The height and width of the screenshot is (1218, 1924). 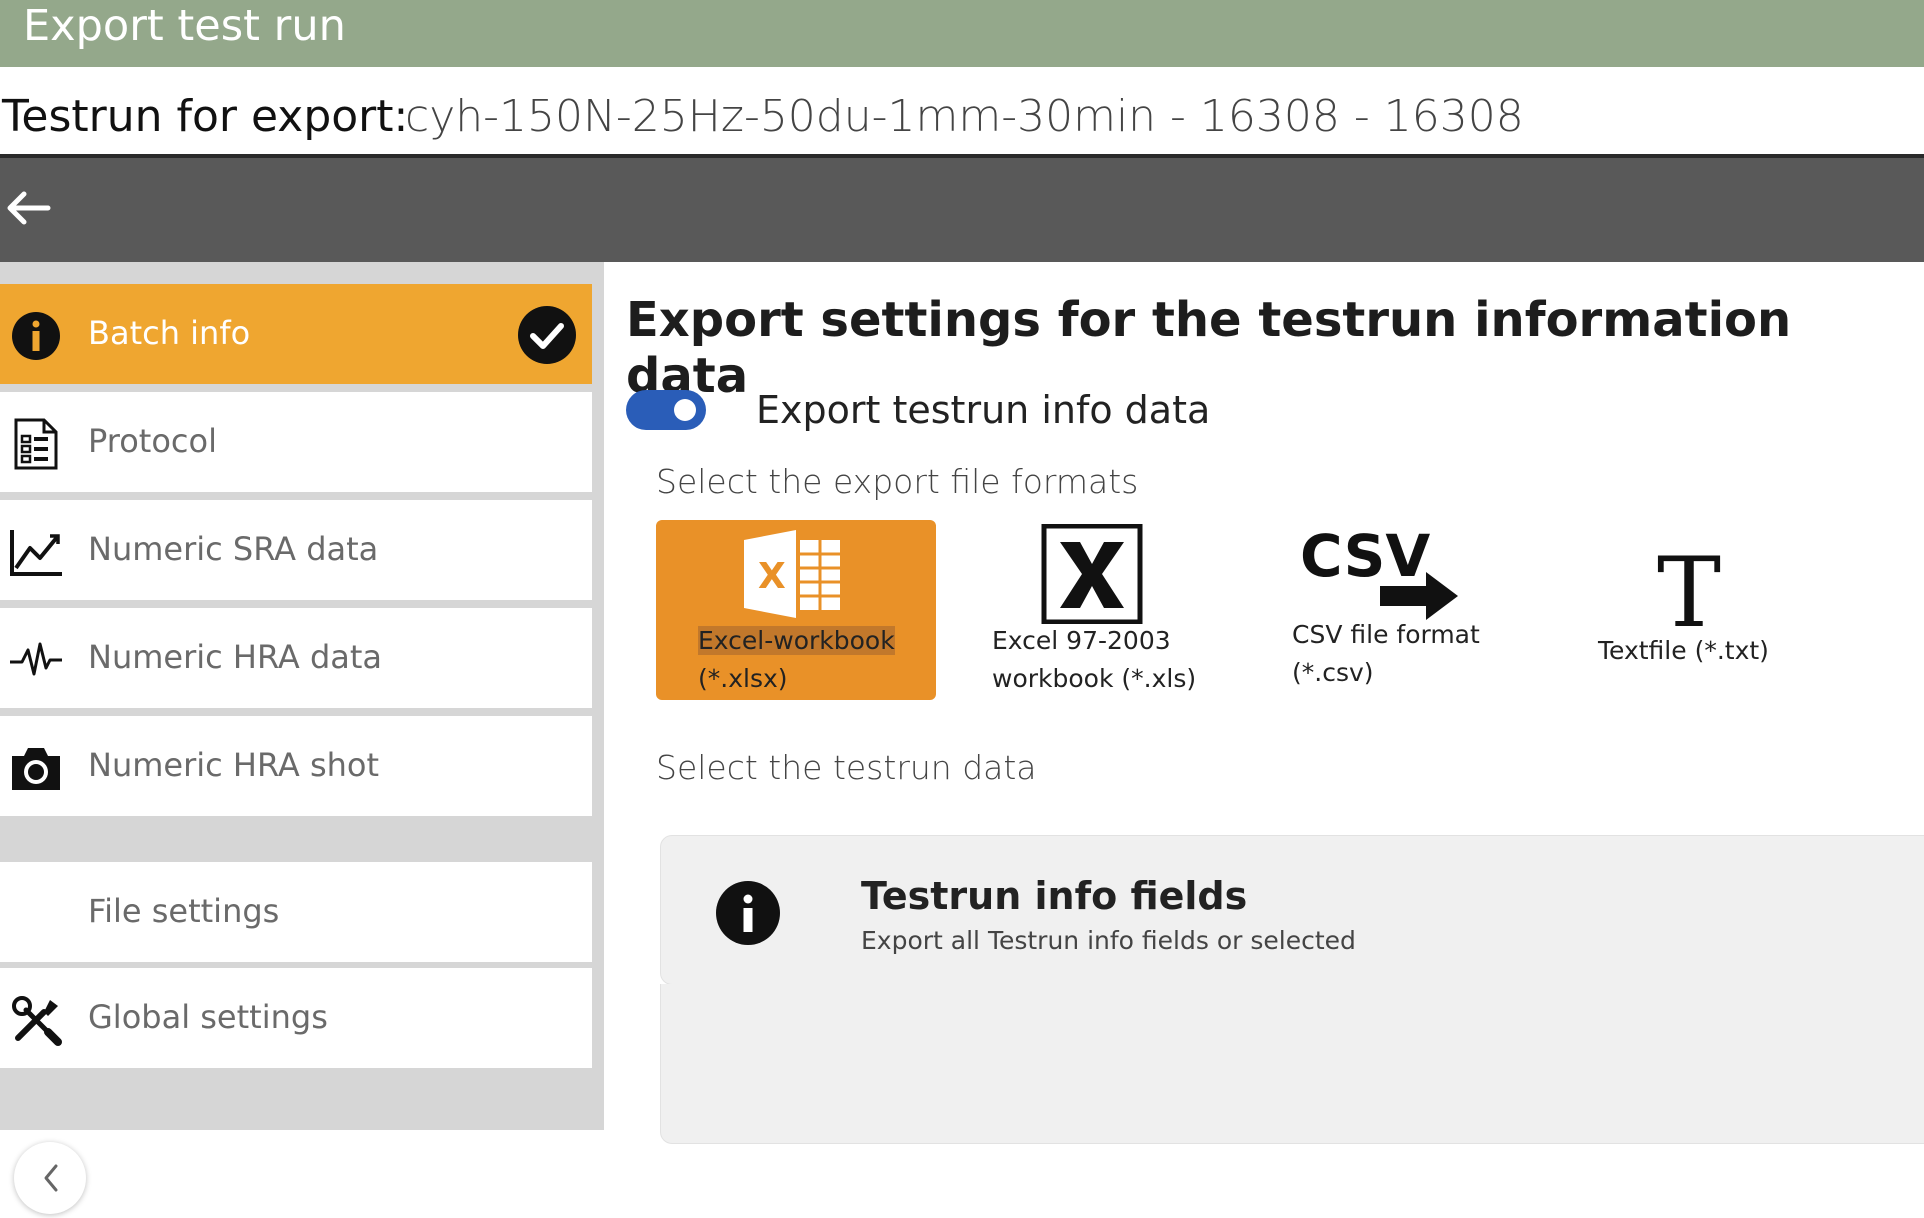 What do you see at coordinates (772, 576) in the screenshot?
I see `svg-text: X` at bounding box center [772, 576].